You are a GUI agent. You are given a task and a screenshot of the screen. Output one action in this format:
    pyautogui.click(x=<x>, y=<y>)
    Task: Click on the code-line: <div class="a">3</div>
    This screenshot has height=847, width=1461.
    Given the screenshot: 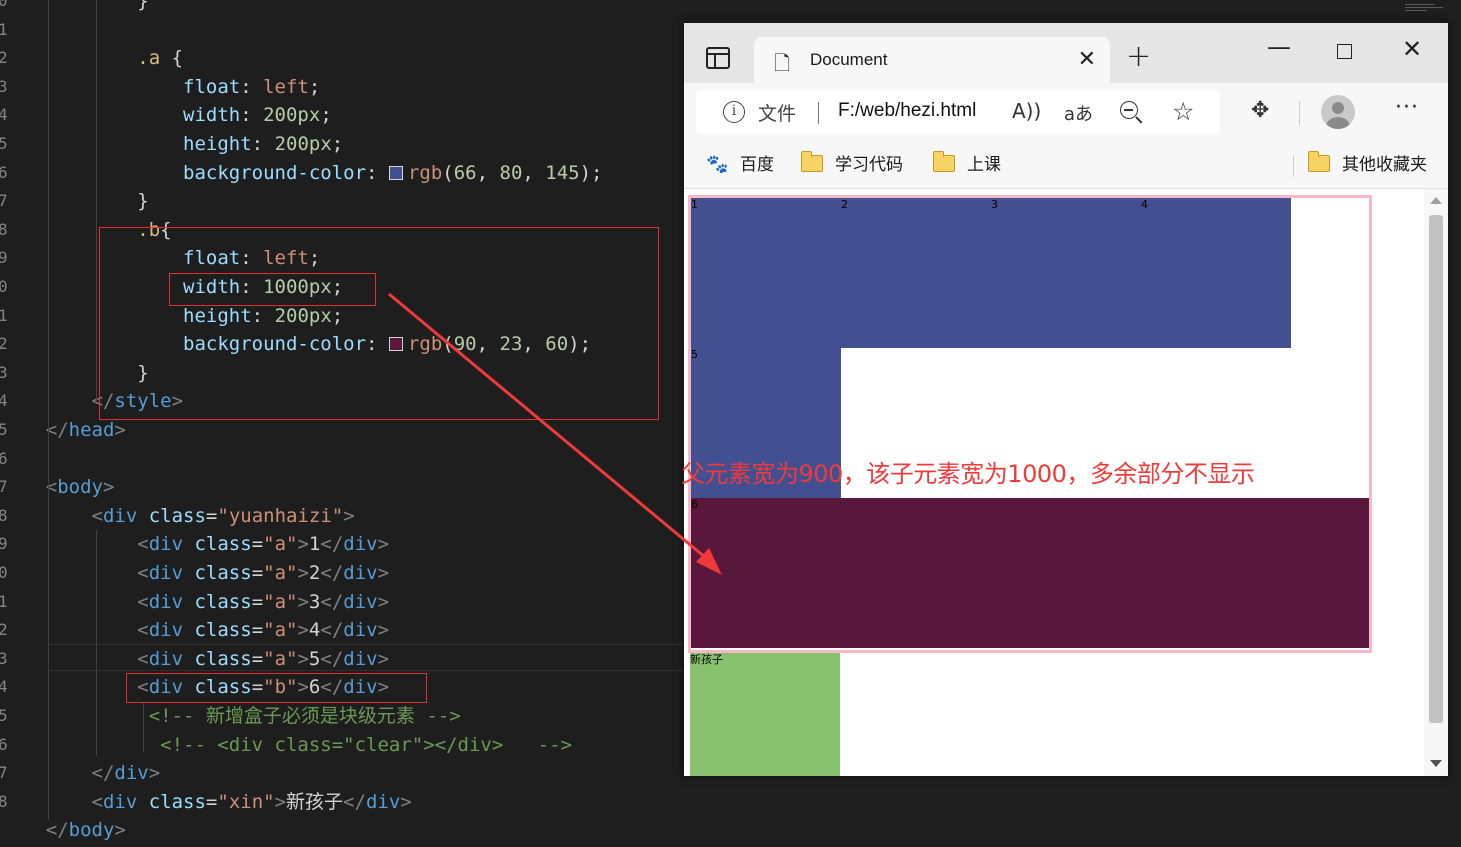 What is the action you would take?
    pyautogui.click(x=194, y=602)
    